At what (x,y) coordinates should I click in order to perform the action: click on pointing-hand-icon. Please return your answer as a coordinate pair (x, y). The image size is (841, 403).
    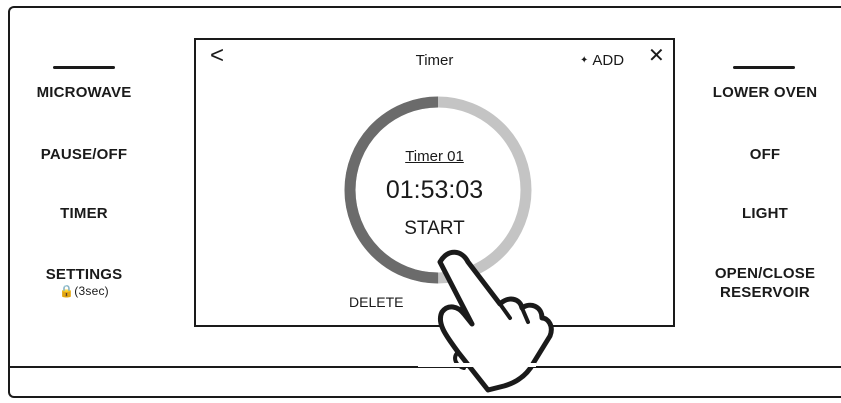
    Looking at the image, I should click on (486, 321).